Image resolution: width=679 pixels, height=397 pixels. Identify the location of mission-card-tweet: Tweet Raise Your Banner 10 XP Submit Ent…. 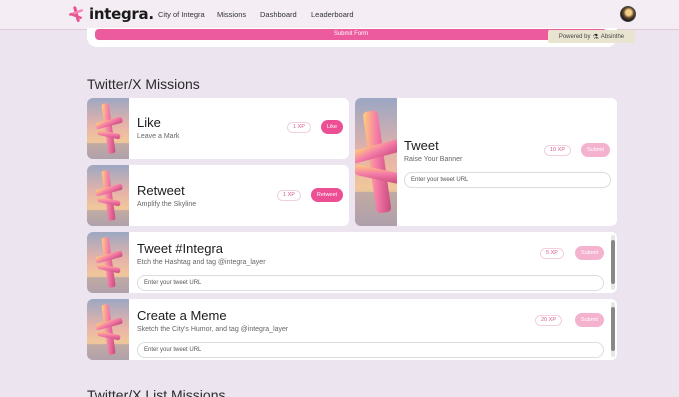
(486, 162).